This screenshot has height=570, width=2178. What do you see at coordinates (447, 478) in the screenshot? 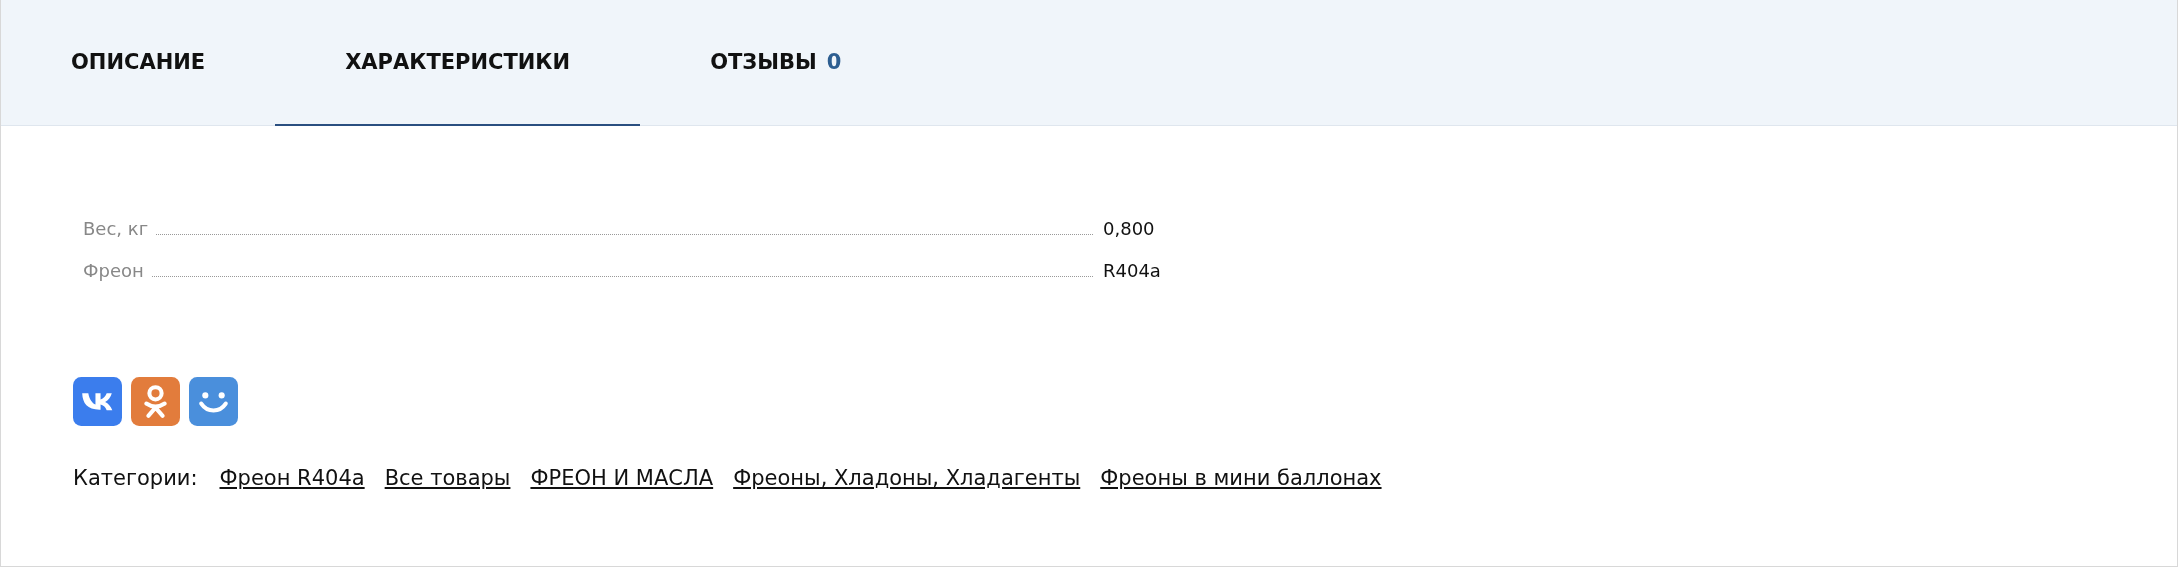
I see `category-link: Все товары` at bounding box center [447, 478].